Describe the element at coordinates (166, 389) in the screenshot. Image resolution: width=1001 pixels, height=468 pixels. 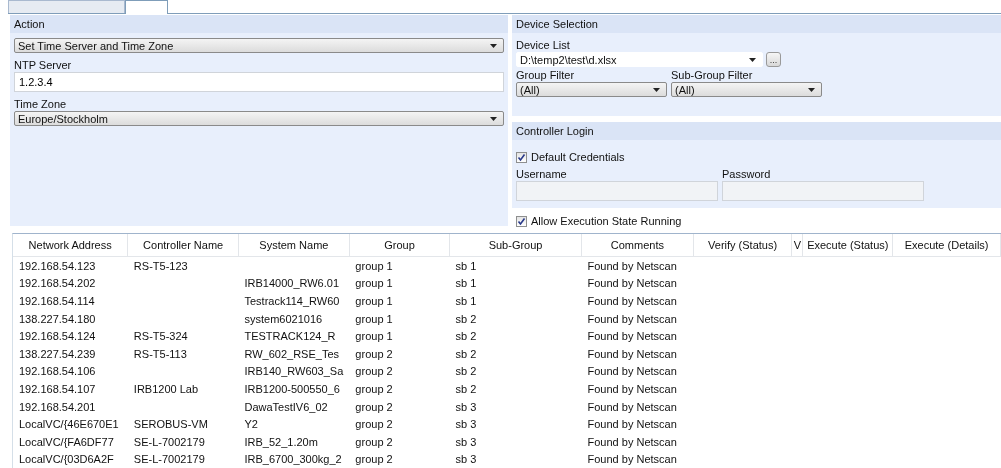
I see `table-cell-text: IRB1200 Lab` at that location.